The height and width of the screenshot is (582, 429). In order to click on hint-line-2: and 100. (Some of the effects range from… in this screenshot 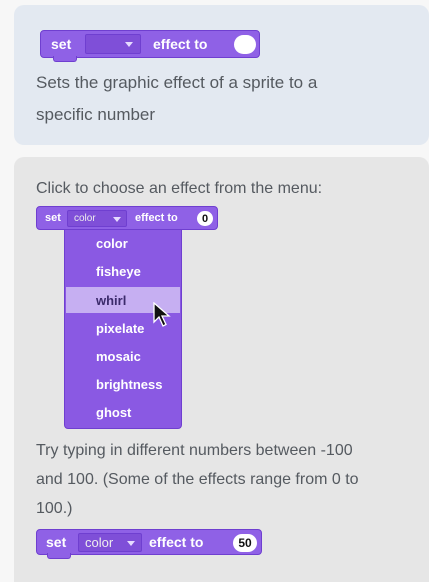, I will do `click(197, 479)`.